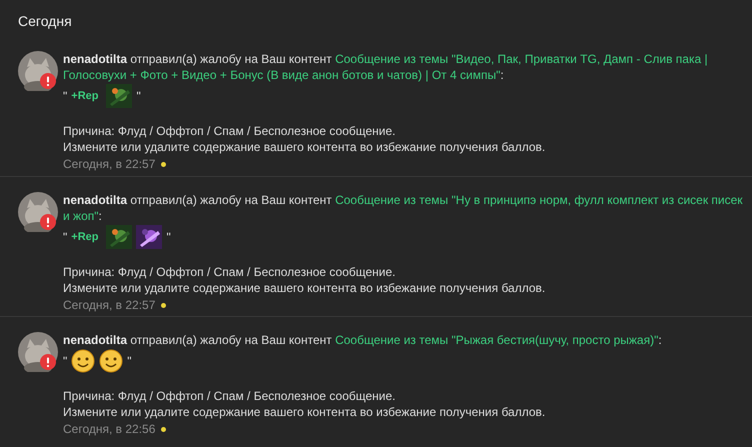 The width and height of the screenshot is (752, 447). I want to click on notification-text: nenadotilta отправил(а) жалобу на Ваш контент Сообщение из темы "Ну в принципэ норм, фулл комплект из сисек писек и жоп":, so click(403, 208).